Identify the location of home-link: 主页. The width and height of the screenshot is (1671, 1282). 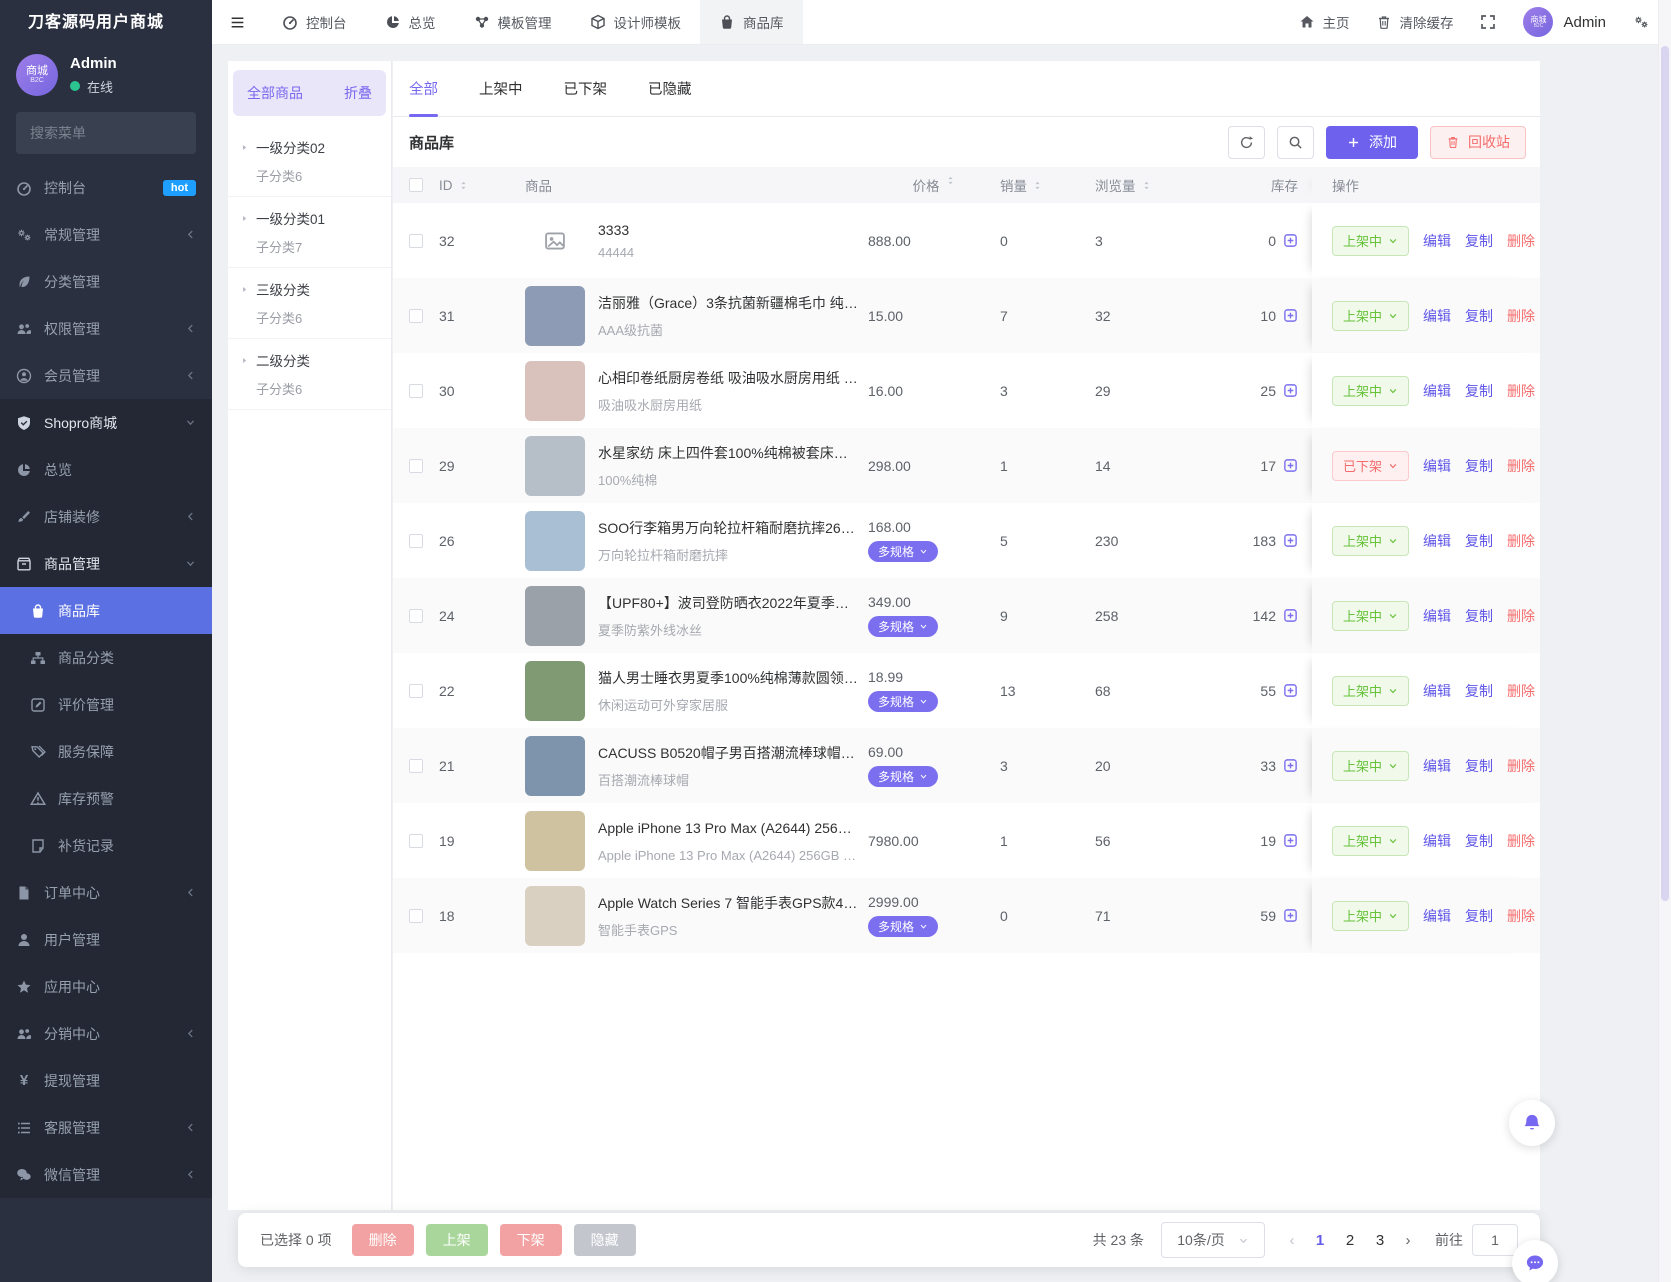
(1324, 22).